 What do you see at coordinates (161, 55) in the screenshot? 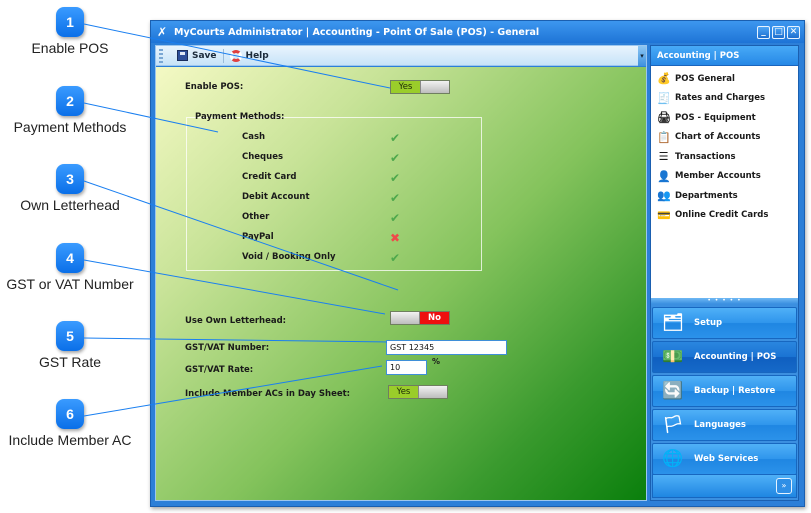
I see `toolbar-grip` at bounding box center [161, 55].